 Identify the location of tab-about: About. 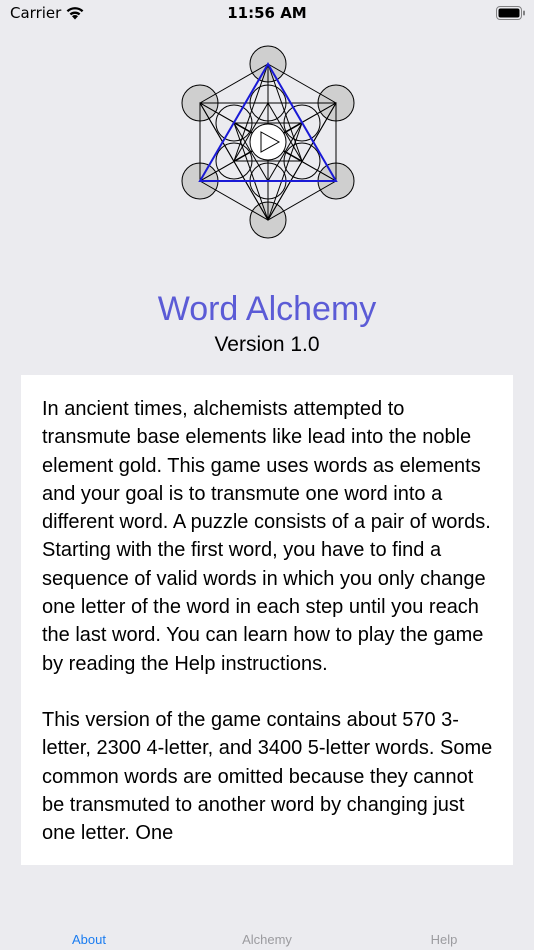
(89, 939).